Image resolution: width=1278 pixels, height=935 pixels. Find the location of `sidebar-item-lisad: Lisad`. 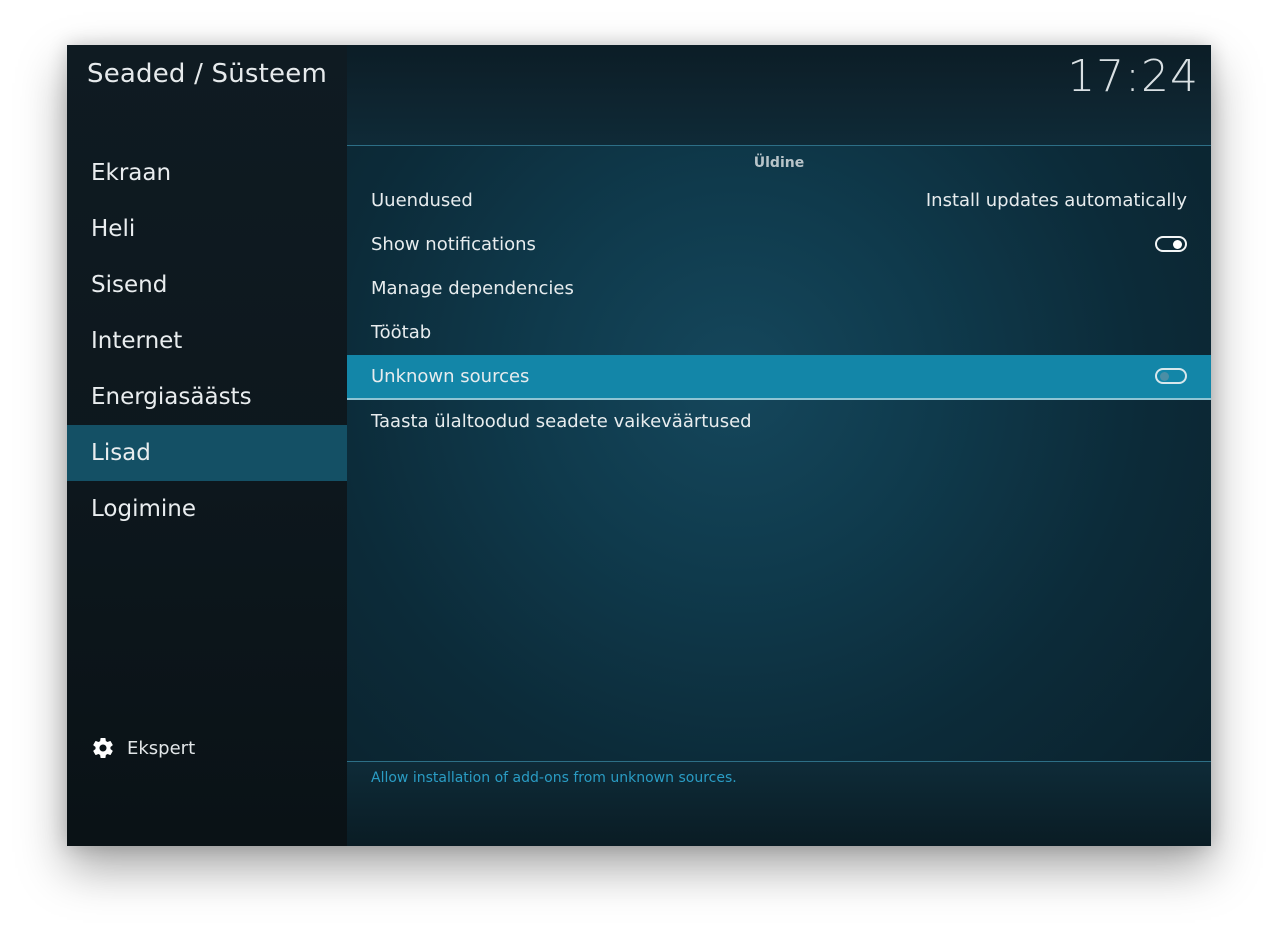

sidebar-item-lisad: Lisad is located at coordinates (207, 453).